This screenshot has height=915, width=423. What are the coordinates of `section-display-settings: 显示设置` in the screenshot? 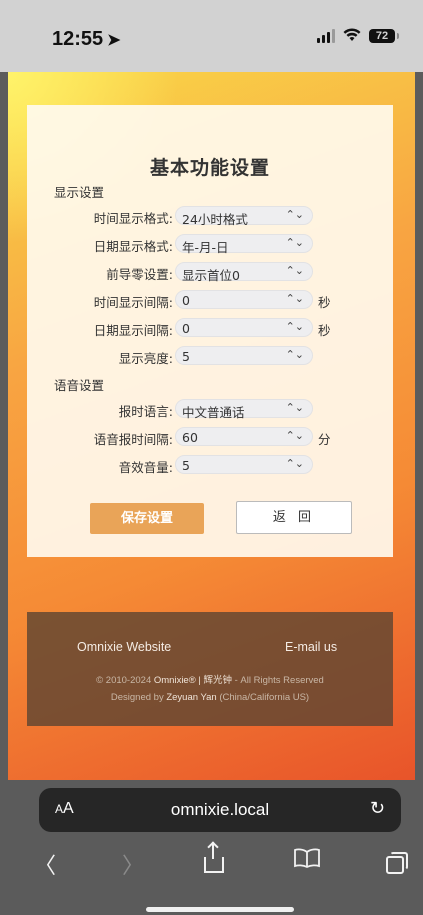 It's located at (79, 192).